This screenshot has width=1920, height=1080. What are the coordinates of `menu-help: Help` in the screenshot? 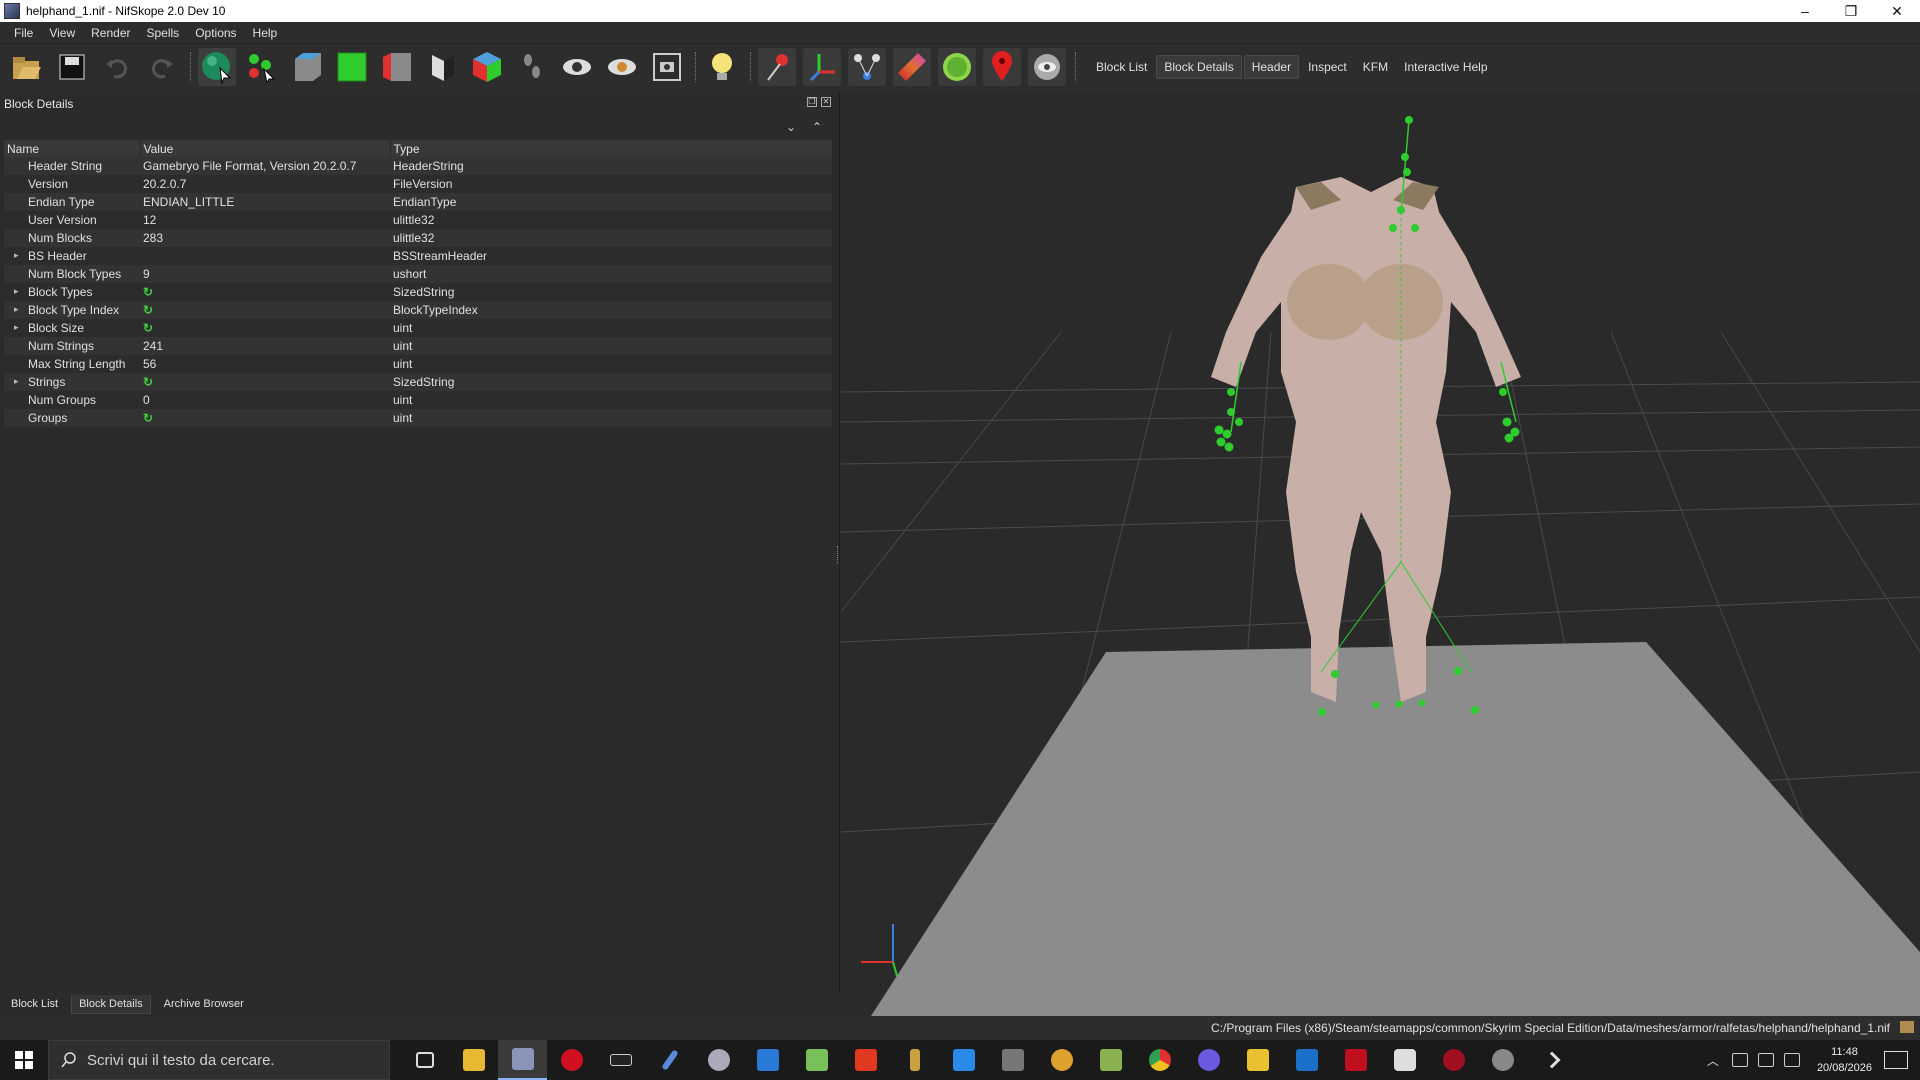 It's located at (265, 33).